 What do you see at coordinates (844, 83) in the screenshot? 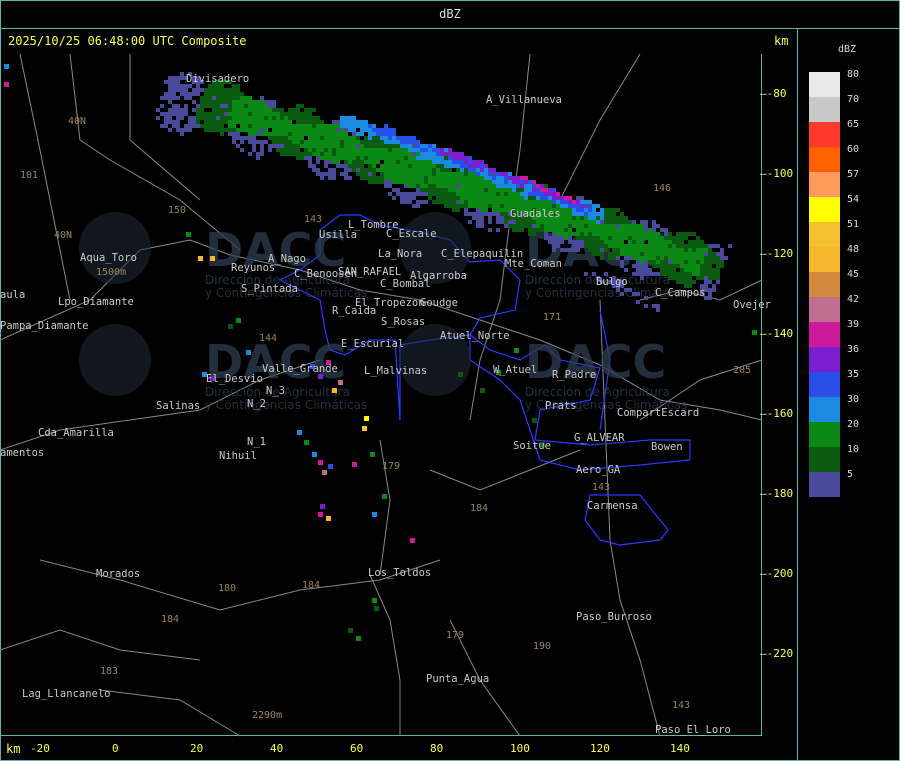
I see `legend-entry: 80` at bounding box center [844, 83].